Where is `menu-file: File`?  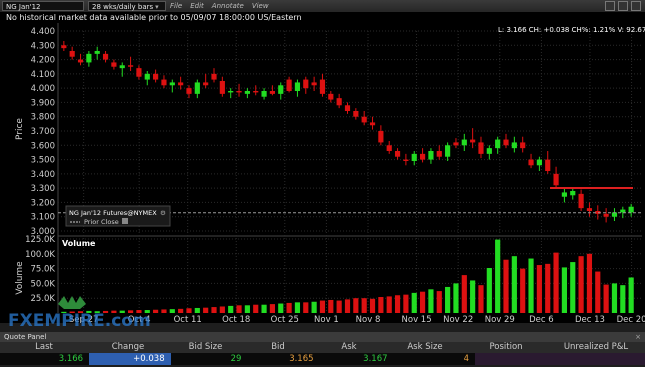
menu-file: File is located at coordinates (176, 6).